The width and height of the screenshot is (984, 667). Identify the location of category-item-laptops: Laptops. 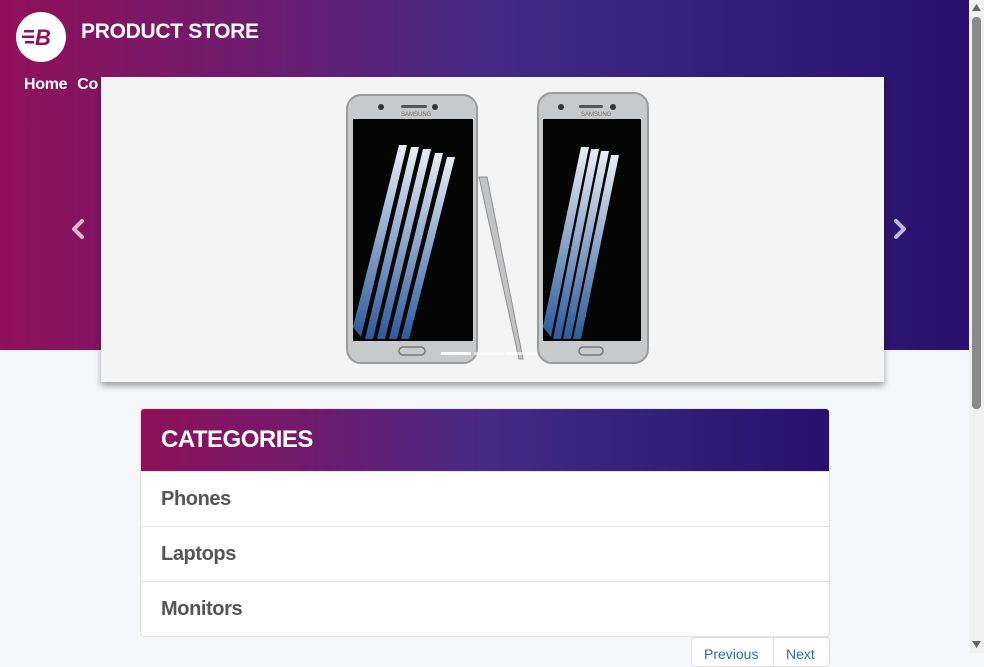
(485, 553).